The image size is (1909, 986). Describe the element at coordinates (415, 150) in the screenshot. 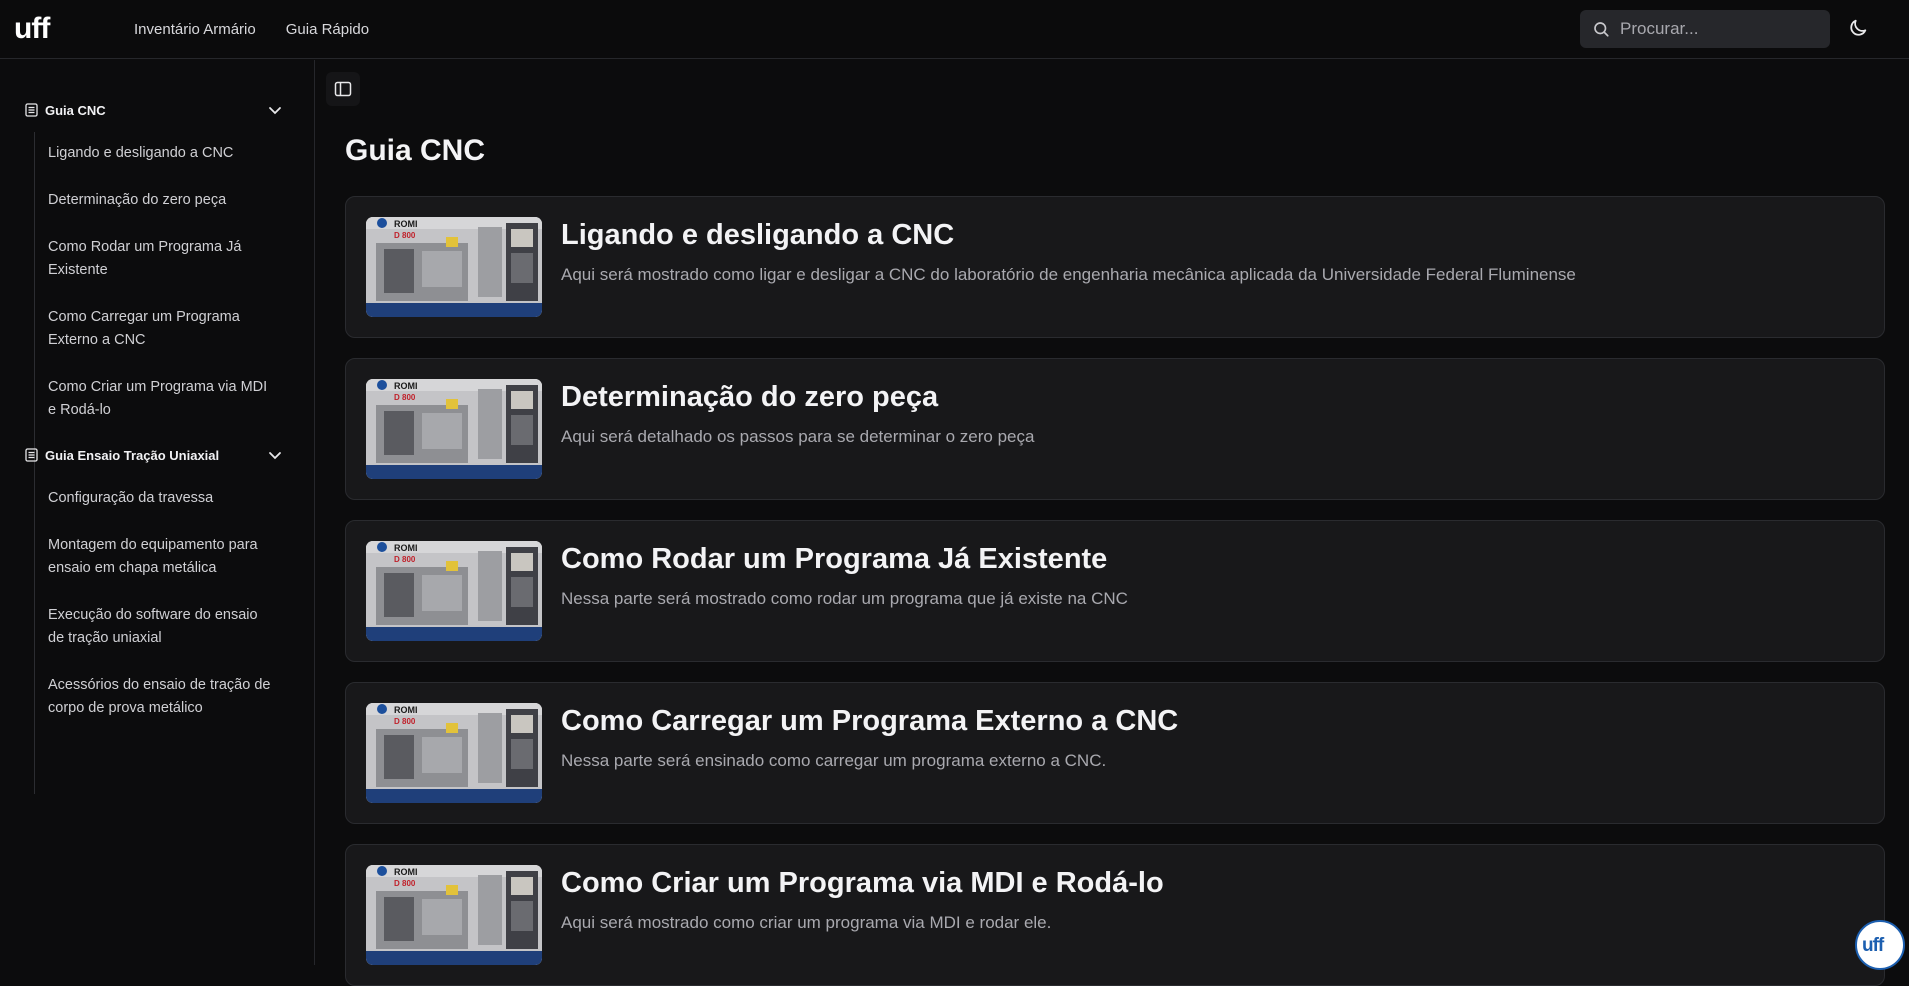

I see `page-title: Guia CNC` at that location.